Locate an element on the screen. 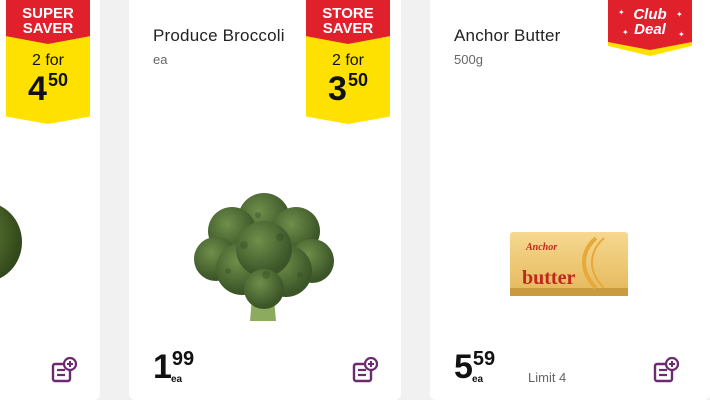 The image size is (710, 400). product-unit: ea is located at coordinates (160, 59).